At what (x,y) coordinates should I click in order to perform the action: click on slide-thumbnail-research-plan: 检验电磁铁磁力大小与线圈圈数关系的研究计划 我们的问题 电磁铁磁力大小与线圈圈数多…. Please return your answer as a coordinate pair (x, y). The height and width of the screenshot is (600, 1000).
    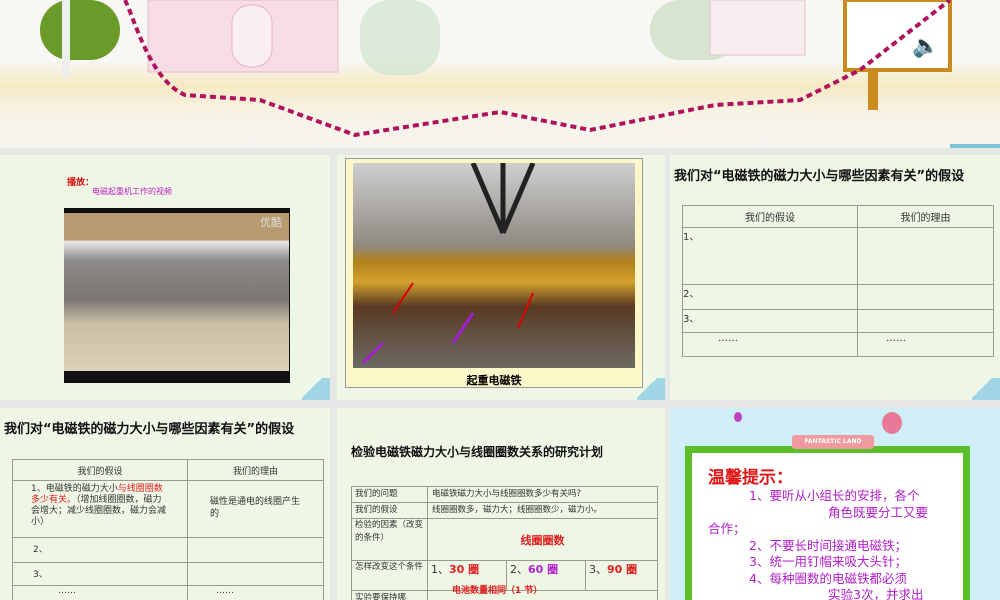
    Looking at the image, I should click on (501, 504).